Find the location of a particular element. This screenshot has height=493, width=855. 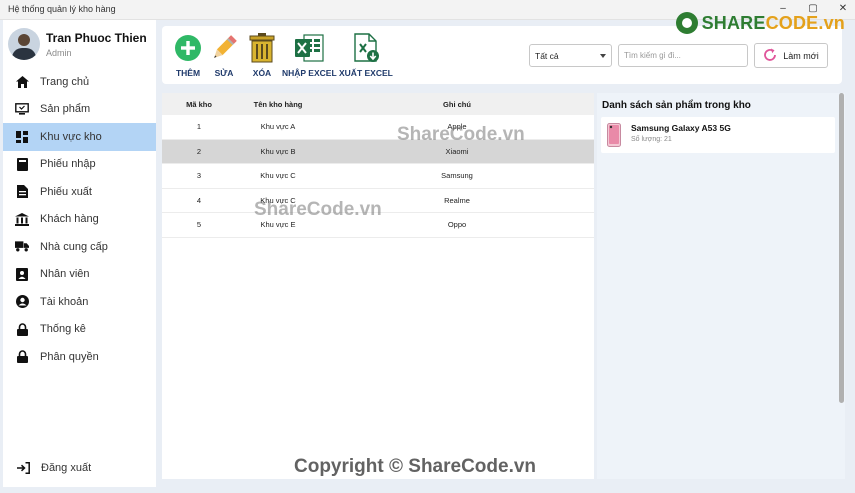

excel-icon is located at coordinates (309, 48).